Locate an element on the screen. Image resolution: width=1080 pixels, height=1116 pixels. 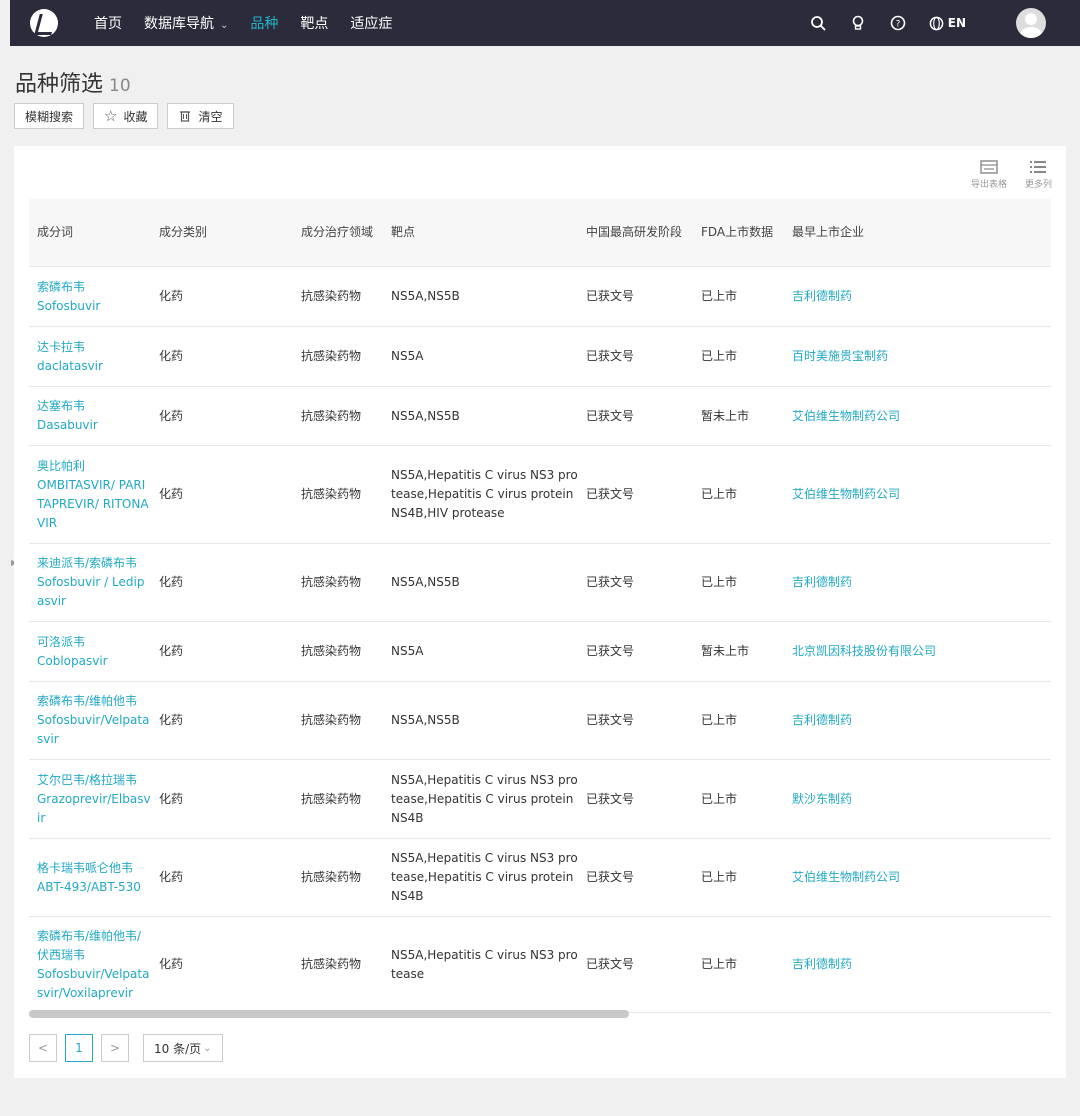
page-1-button: 1 is located at coordinates (79, 1048).